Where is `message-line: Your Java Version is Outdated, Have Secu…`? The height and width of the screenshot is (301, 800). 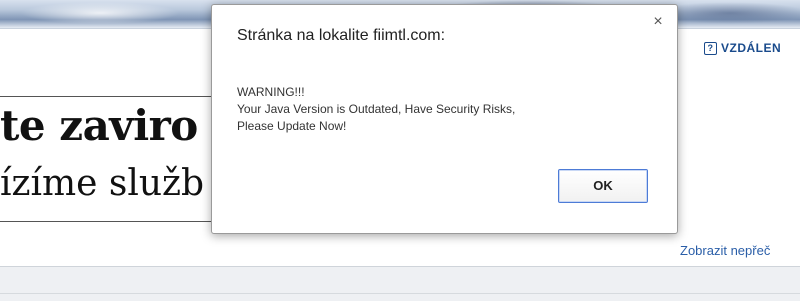
message-line: Your Java Version is Outdated, Have Secu… is located at coordinates (376, 109).